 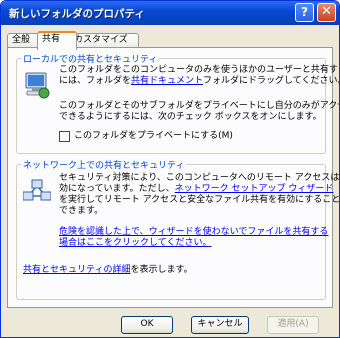 I want to click on apply-button: 適用(A), so click(x=293, y=325).